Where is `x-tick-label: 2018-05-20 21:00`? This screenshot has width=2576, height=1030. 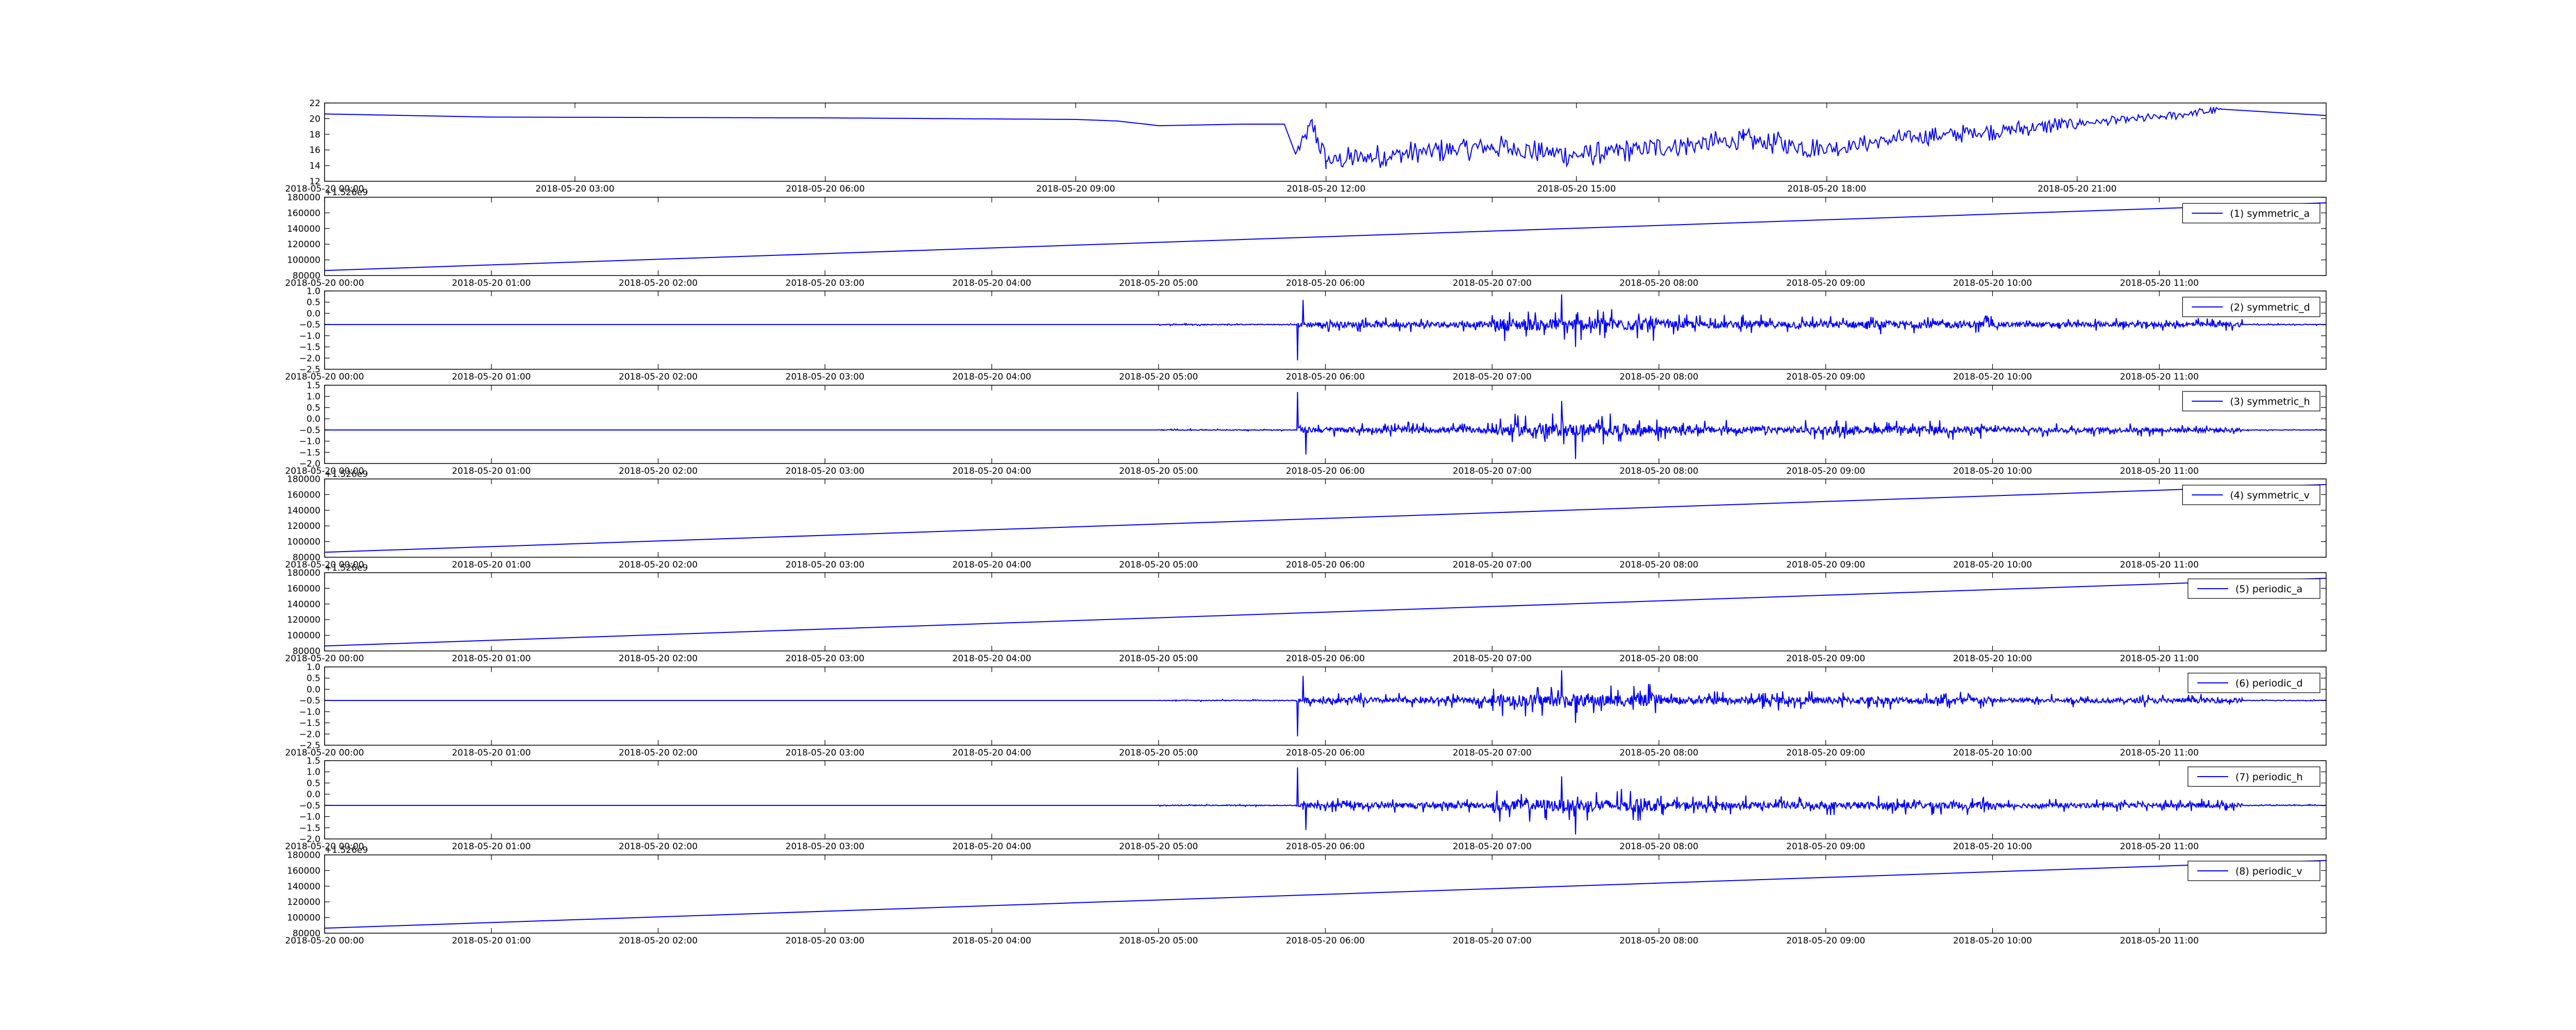
x-tick-label: 2018-05-20 21:00 is located at coordinates (2077, 189).